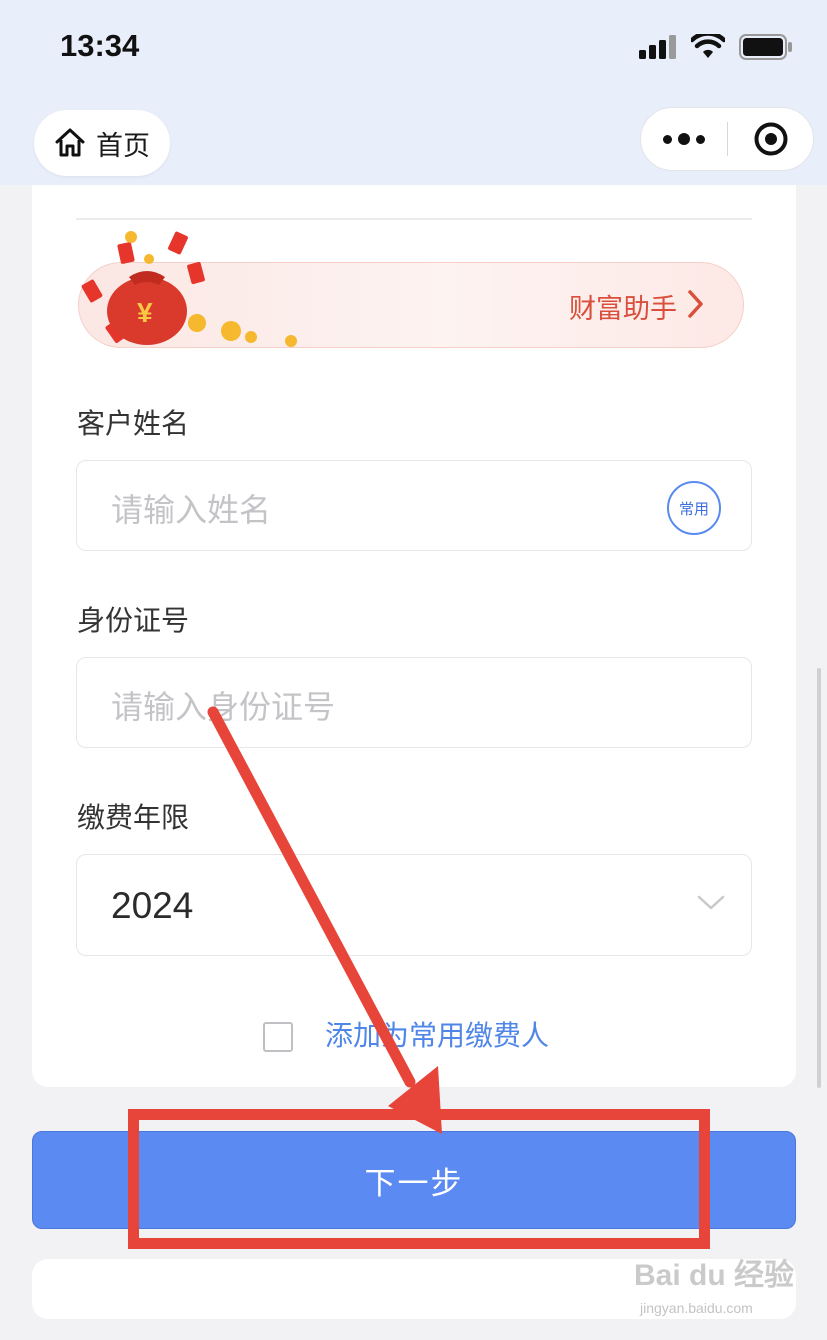  What do you see at coordinates (123, 146) in the screenshot?
I see `home-label: 首页` at bounding box center [123, 146].